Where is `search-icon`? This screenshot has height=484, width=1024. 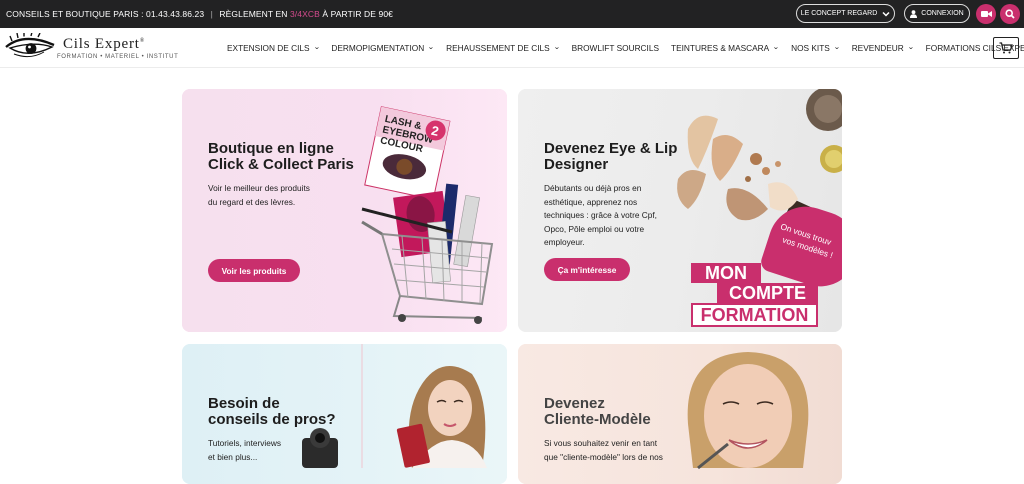 search-icon is located at coordinates (1010, 14).